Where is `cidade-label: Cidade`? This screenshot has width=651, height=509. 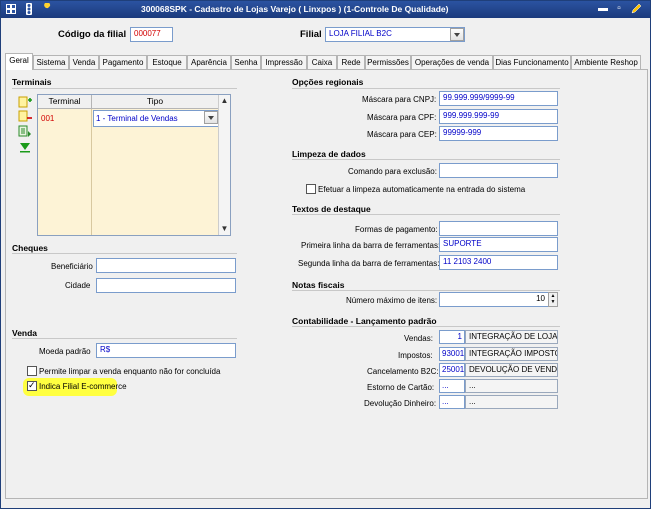 cidade-label: Cidade is located at coordinates (78, 285).